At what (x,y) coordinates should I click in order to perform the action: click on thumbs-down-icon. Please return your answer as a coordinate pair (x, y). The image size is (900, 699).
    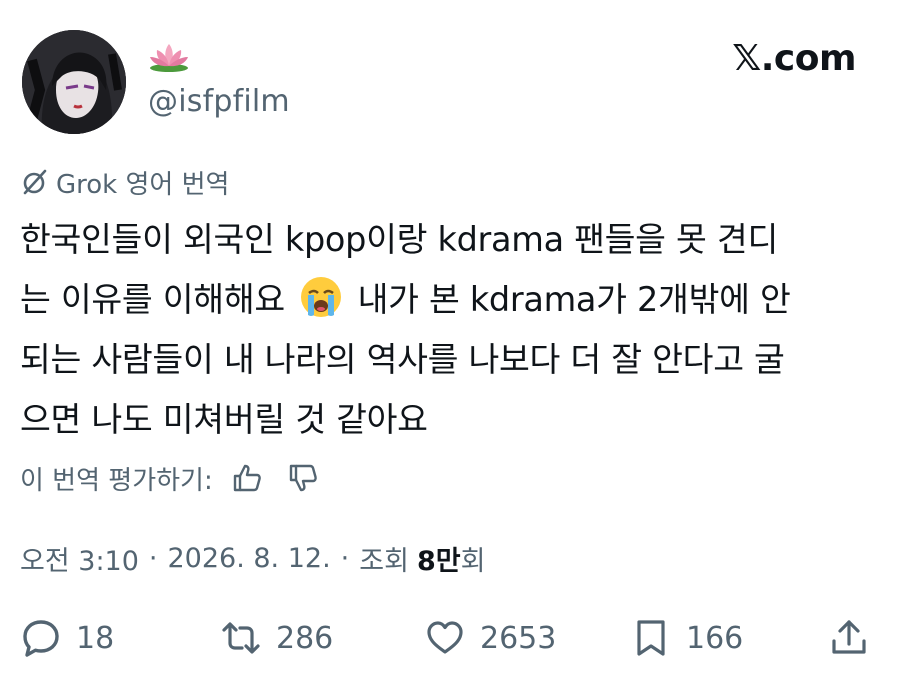
    Looking at the image, I should click on (303, 478).